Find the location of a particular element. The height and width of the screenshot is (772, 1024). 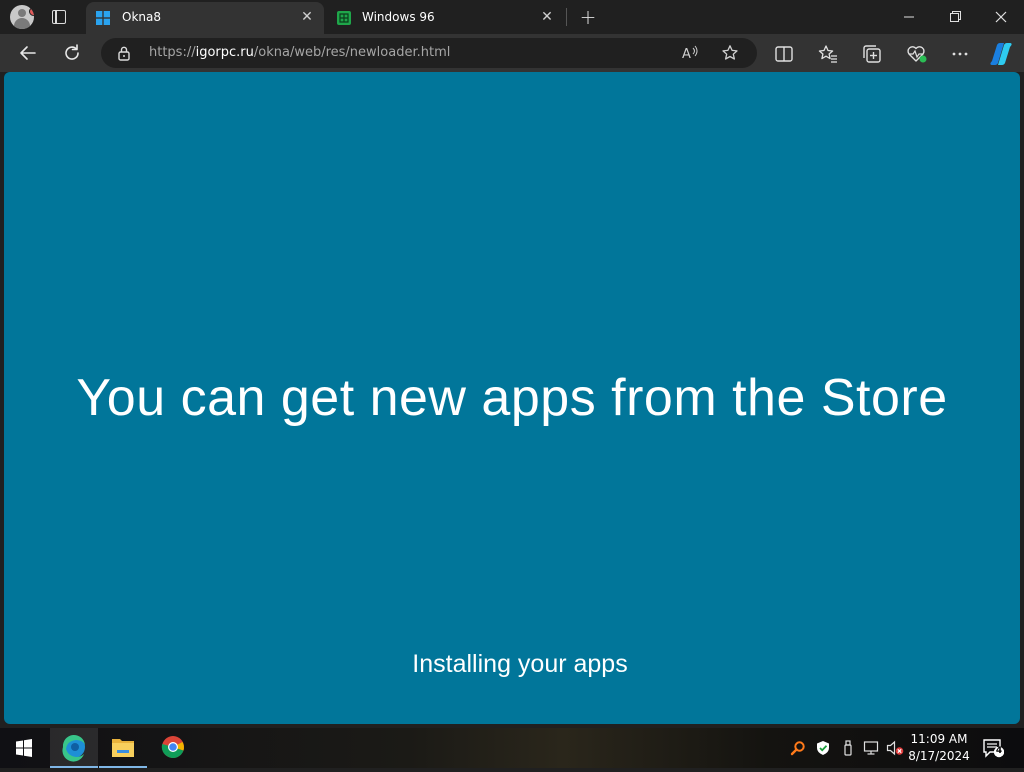

clock-time: 11:09 AM is located at coordinates (939, 739).